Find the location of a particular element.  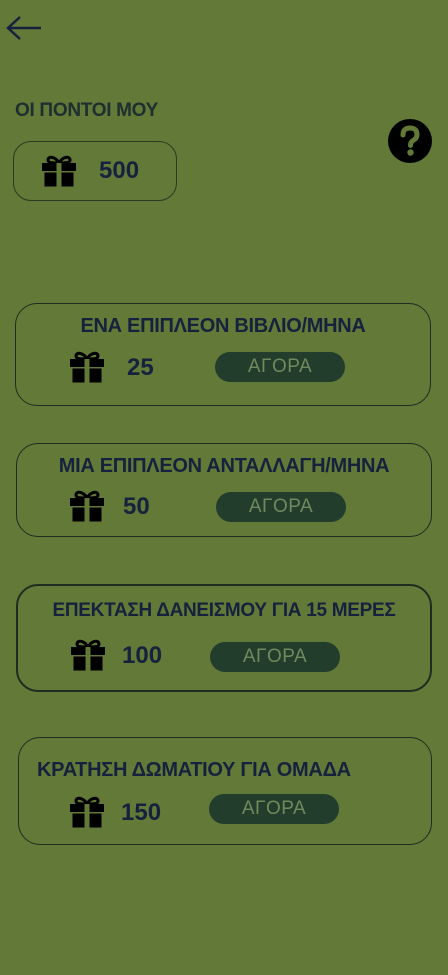

reward-title: ΚΡΑΤΗΣΗ ΔΩΜΑΤΙΟΥ ΓΙΑ ΟΜΑΔΑ is located at coordinates (194, 770).